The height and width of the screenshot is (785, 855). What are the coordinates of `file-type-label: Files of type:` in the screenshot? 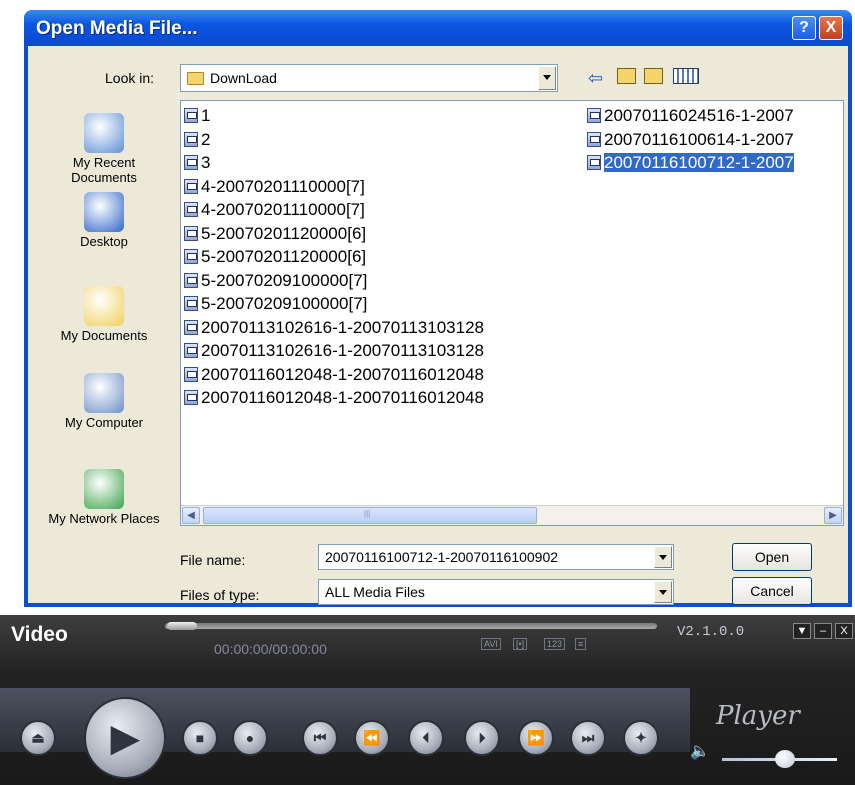 It's located at (220, 595).